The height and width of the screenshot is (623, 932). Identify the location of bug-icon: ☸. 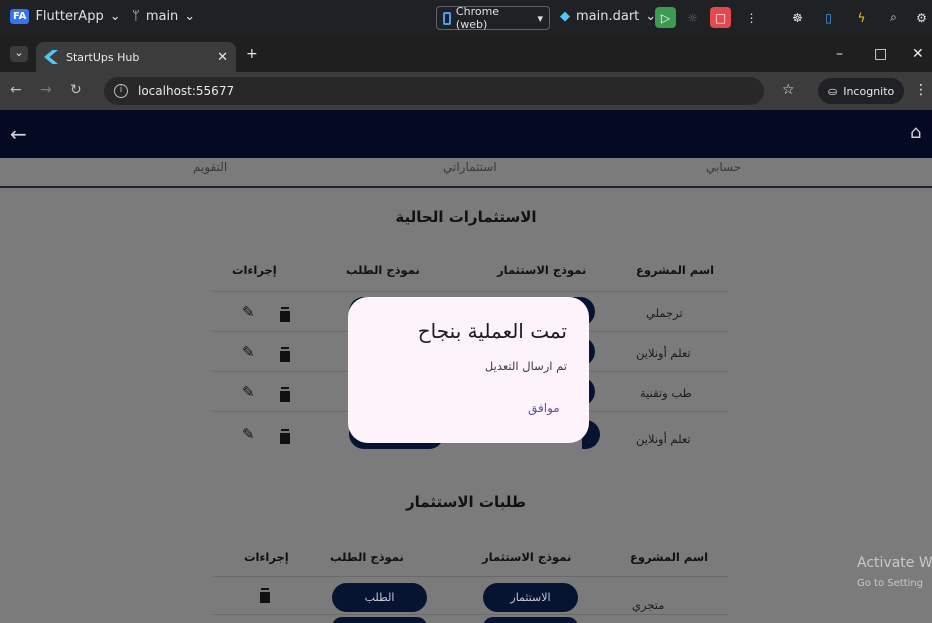
(797, 17).